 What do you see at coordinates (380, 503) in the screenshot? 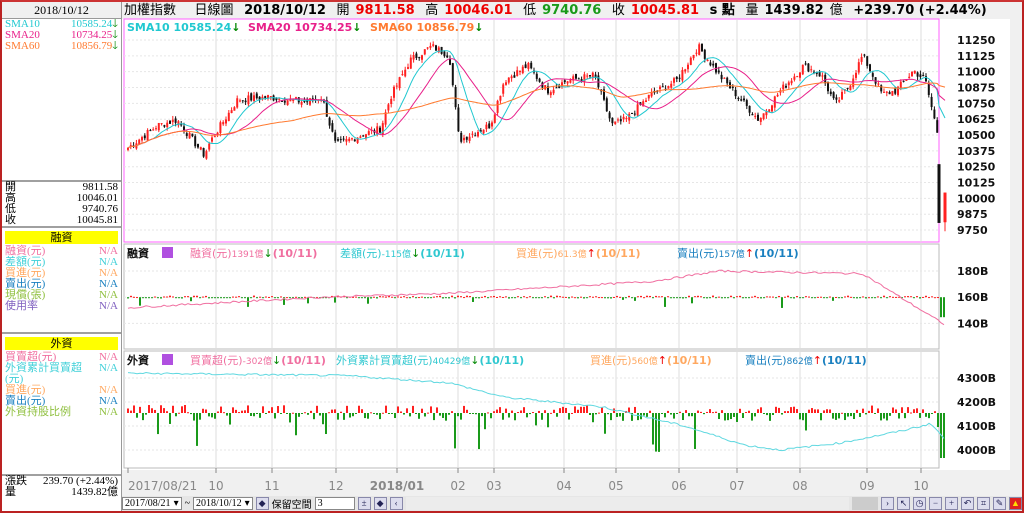
I see `apply2-icon: ◆` at bounding box center [380, 503].